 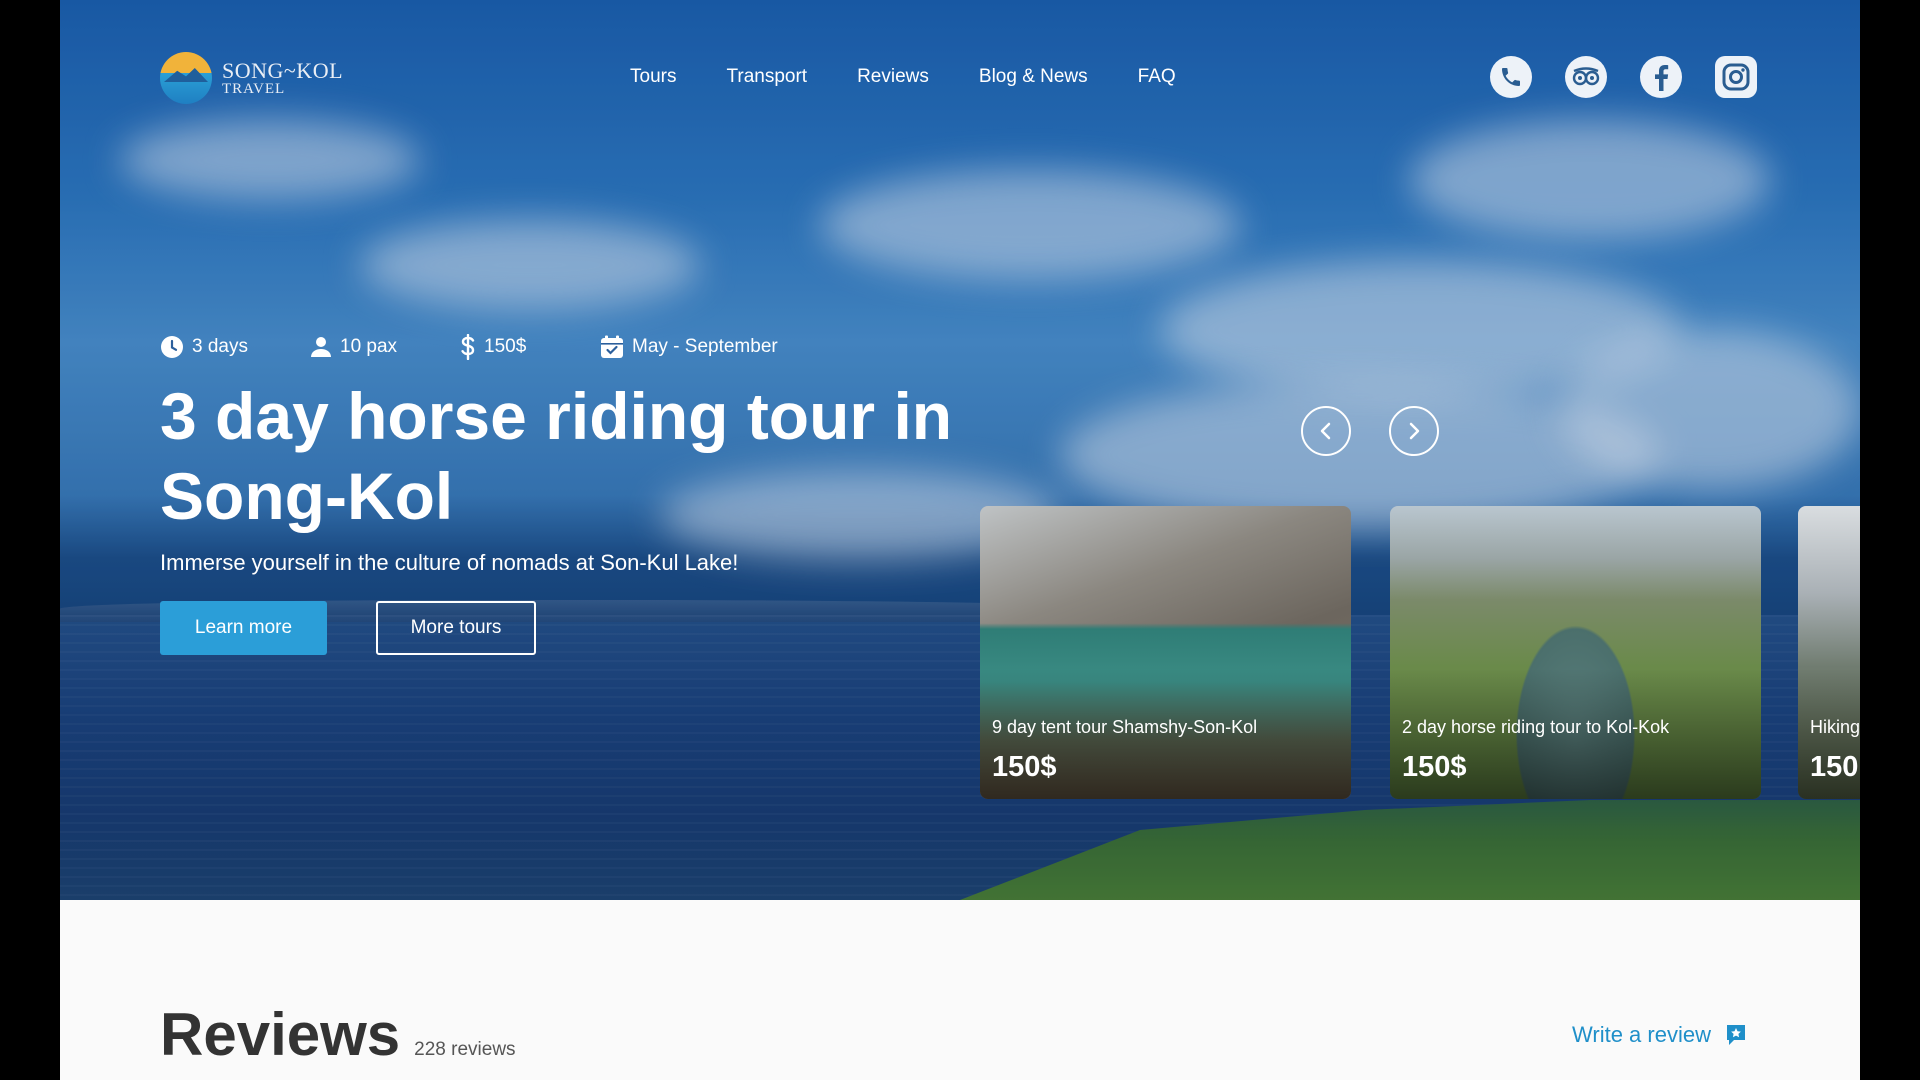 What do you see at coordinates (1511, 77) in the screenshot?
I see `whatsapp-icon` at bounding box center [1511, 77].